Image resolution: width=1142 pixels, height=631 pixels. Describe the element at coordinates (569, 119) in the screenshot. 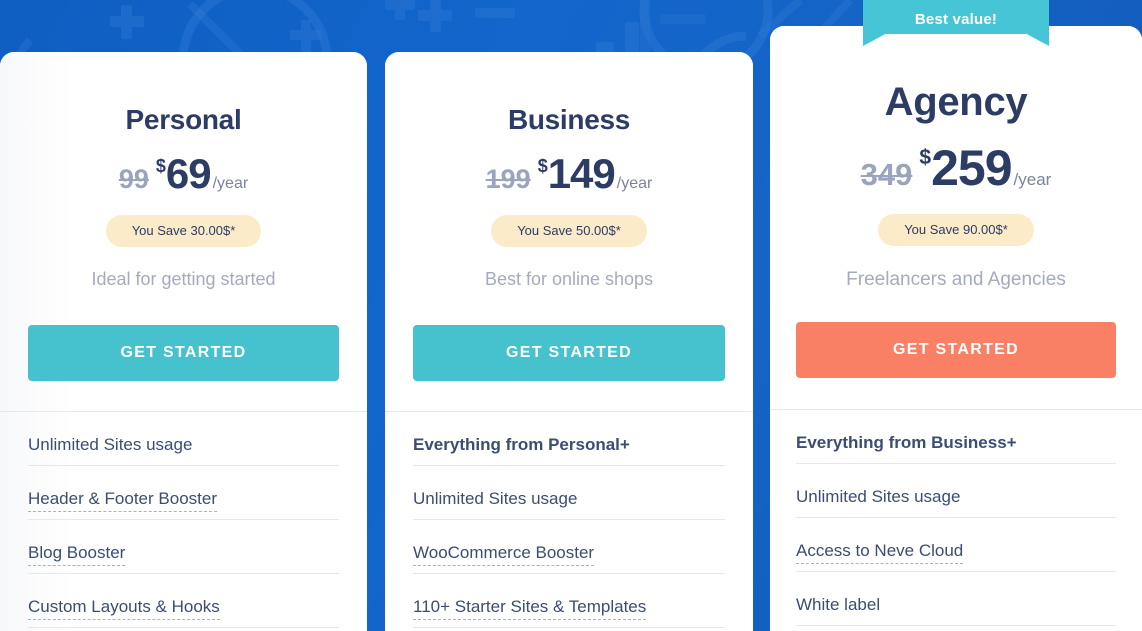

I see `plan-title: Business` at that location.